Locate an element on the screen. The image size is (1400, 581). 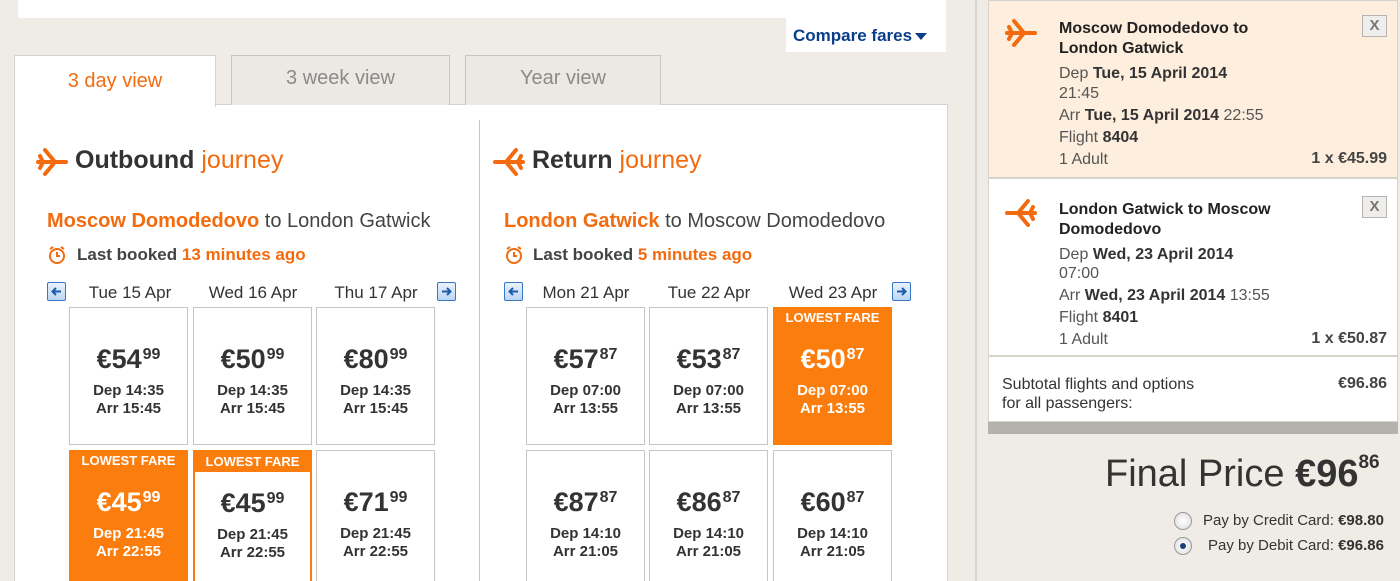
tab-3-day-view: 3 day view is located at coordinates (115, 81).